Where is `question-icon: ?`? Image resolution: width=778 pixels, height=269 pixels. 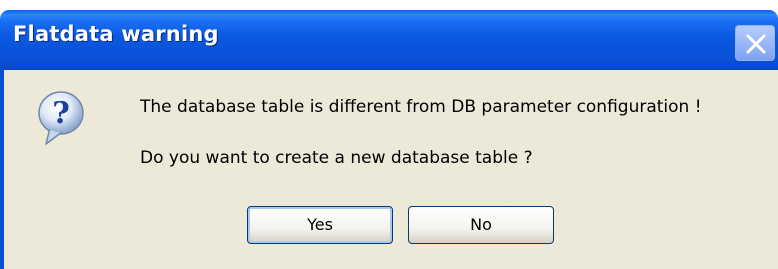 question-icon: ? is located at coordinates (61, 118).